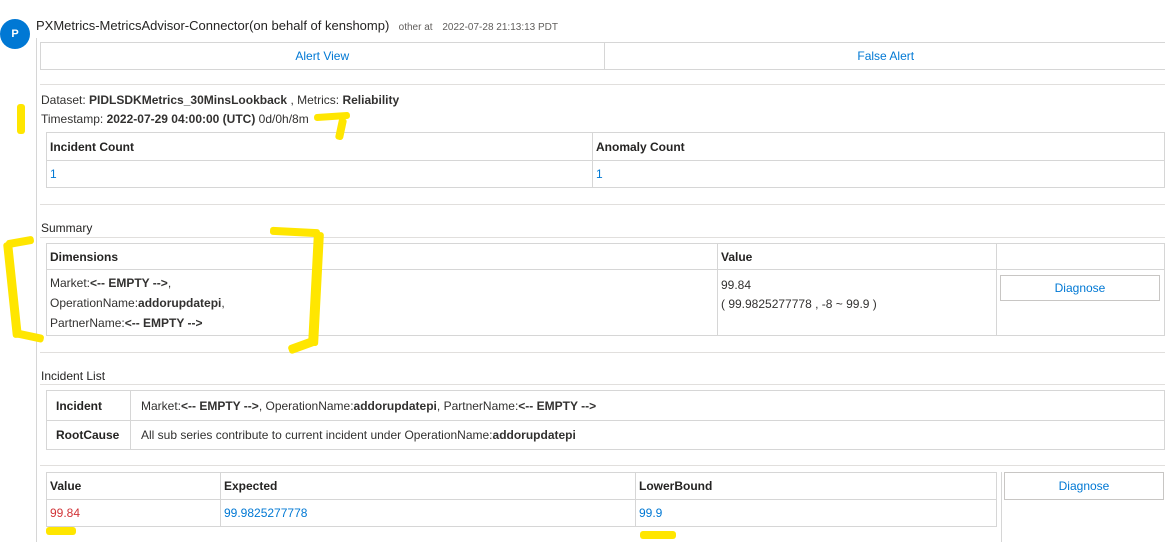 Image resolution: width=1165 pixels, height=542 pixels. Describe the element at coordinates (534, 435) in the screenshot. I see `rootcause-dim: addorupdatepi` at that location.